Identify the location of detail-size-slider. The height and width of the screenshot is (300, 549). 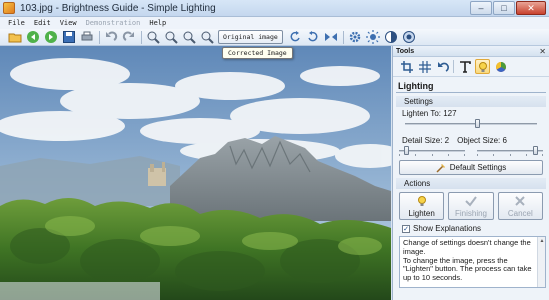
(432, 151).